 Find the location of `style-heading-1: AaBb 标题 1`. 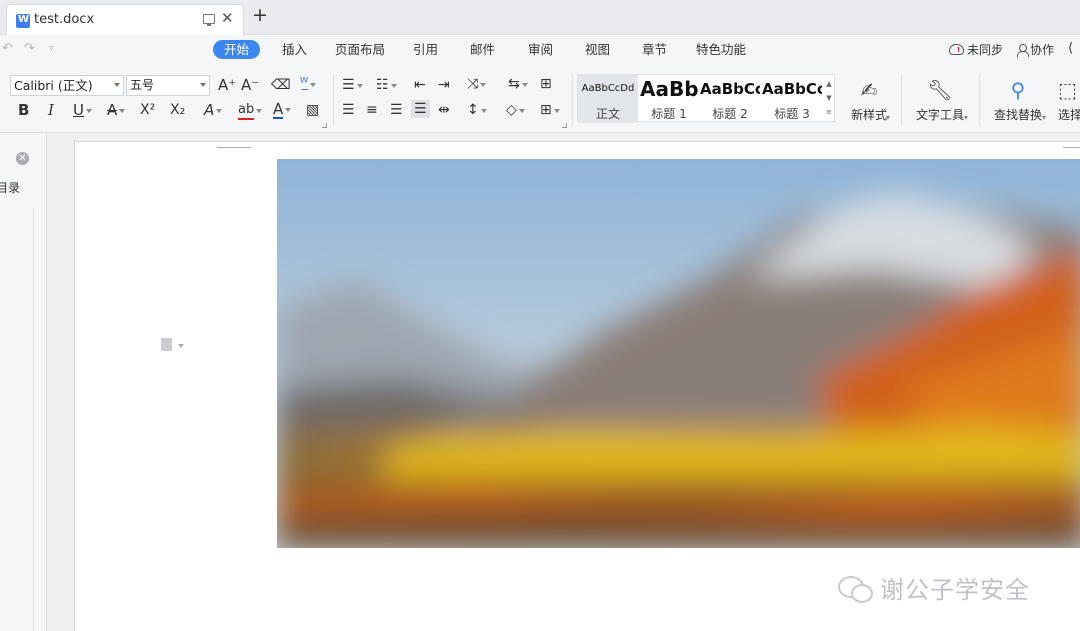

style-heading-1: AaBb 标题 1 is located at coordinates (669, 99).